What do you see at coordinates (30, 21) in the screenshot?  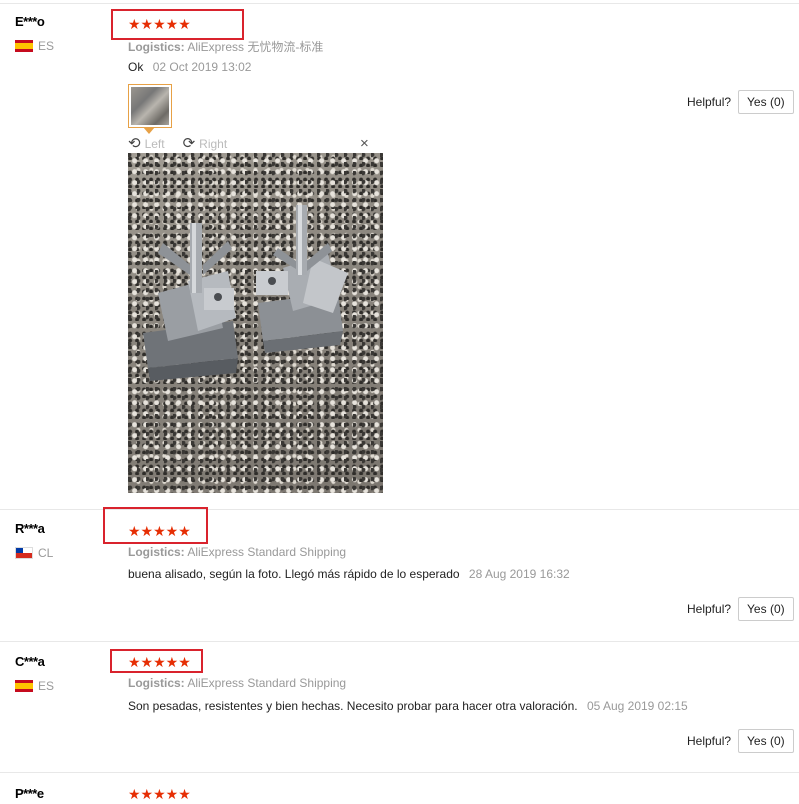 I see `reviewer-name: E***o` at bounding box center [30, 21].